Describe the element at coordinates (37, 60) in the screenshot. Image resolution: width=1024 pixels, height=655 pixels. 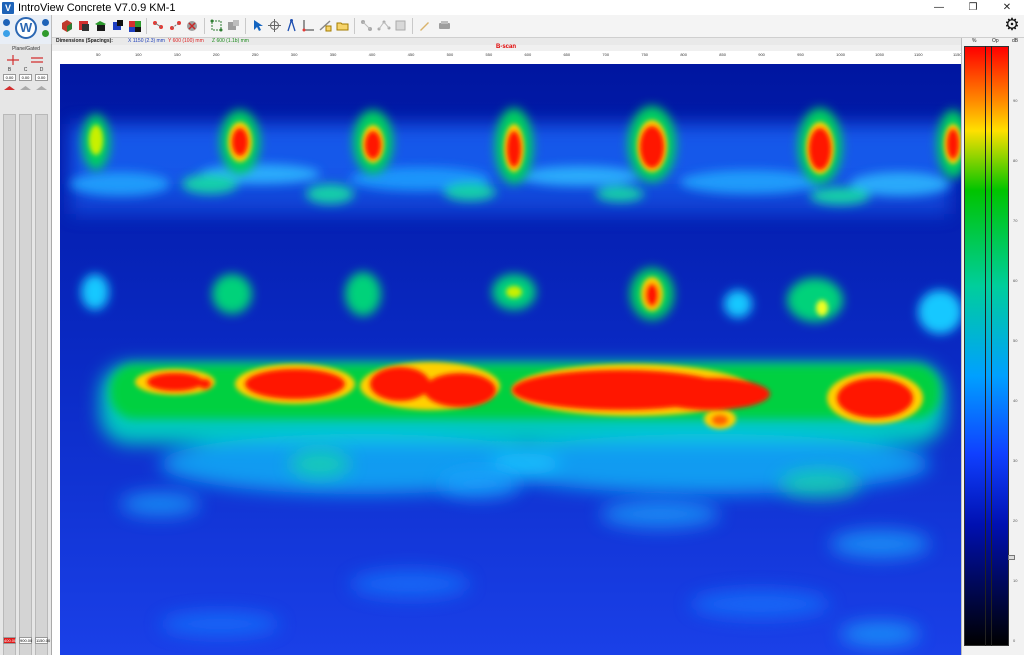
I see `plane-parallel-icon` at that location.